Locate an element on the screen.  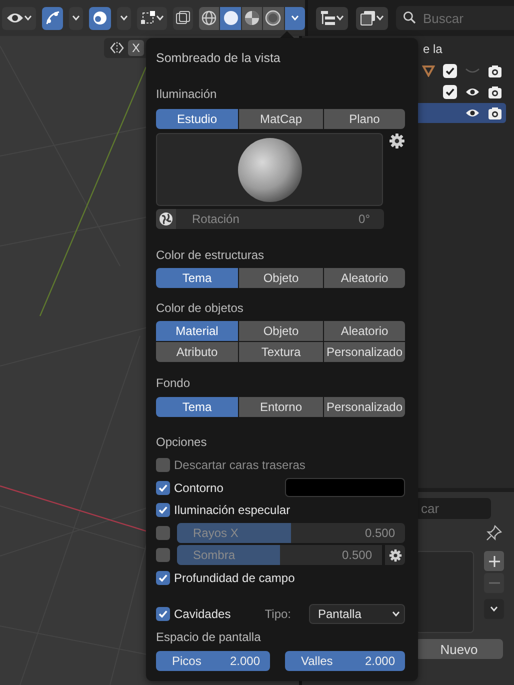
world-icon is located at coordinates (166, 219).